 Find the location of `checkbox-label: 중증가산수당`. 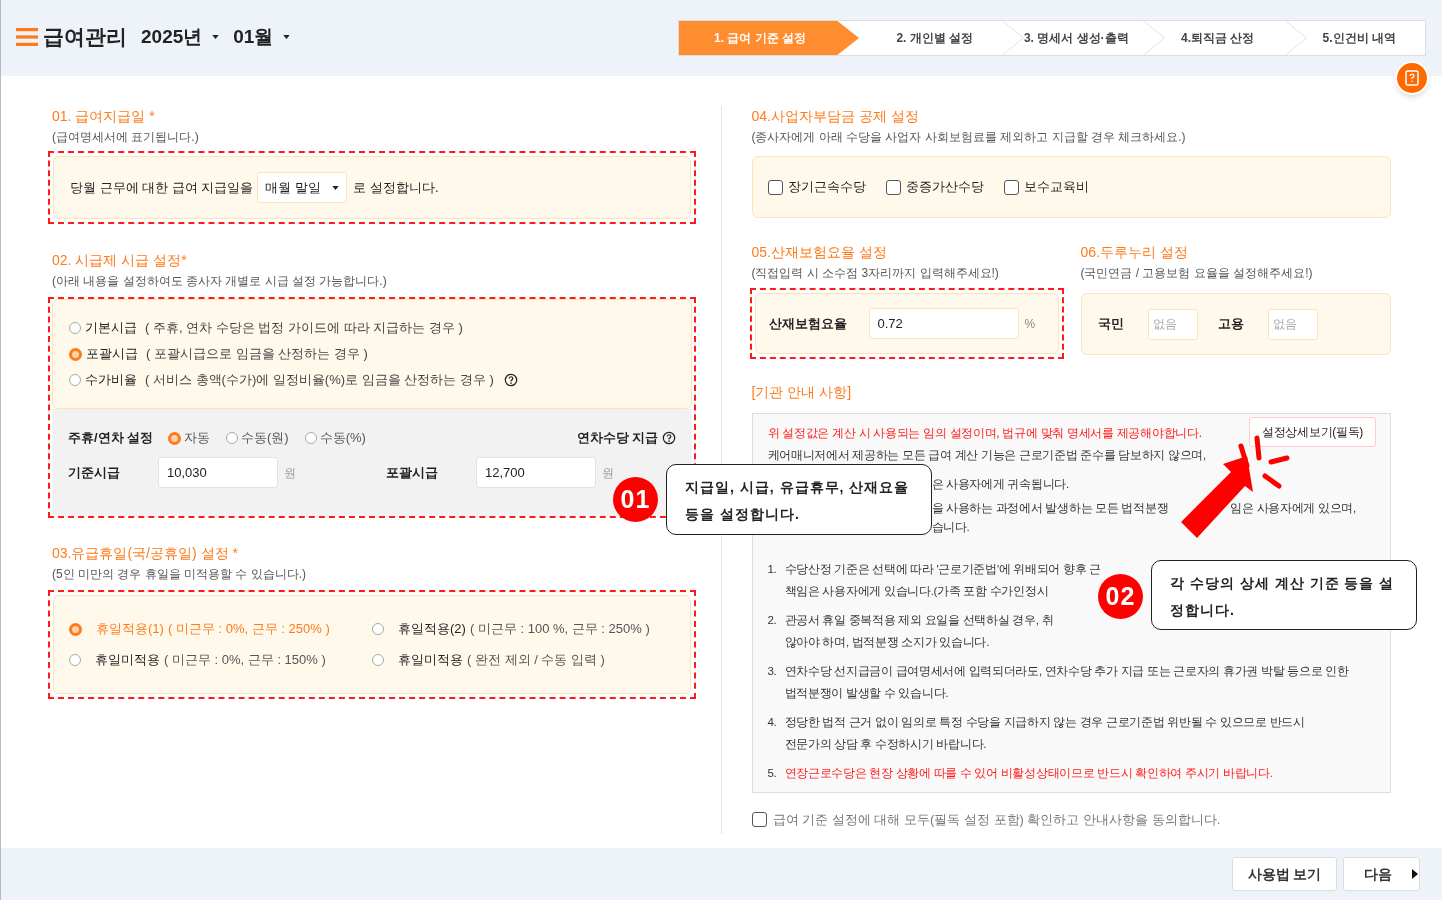

checkbox-label: 중증가산수당 is located at coordinates (944, 187).